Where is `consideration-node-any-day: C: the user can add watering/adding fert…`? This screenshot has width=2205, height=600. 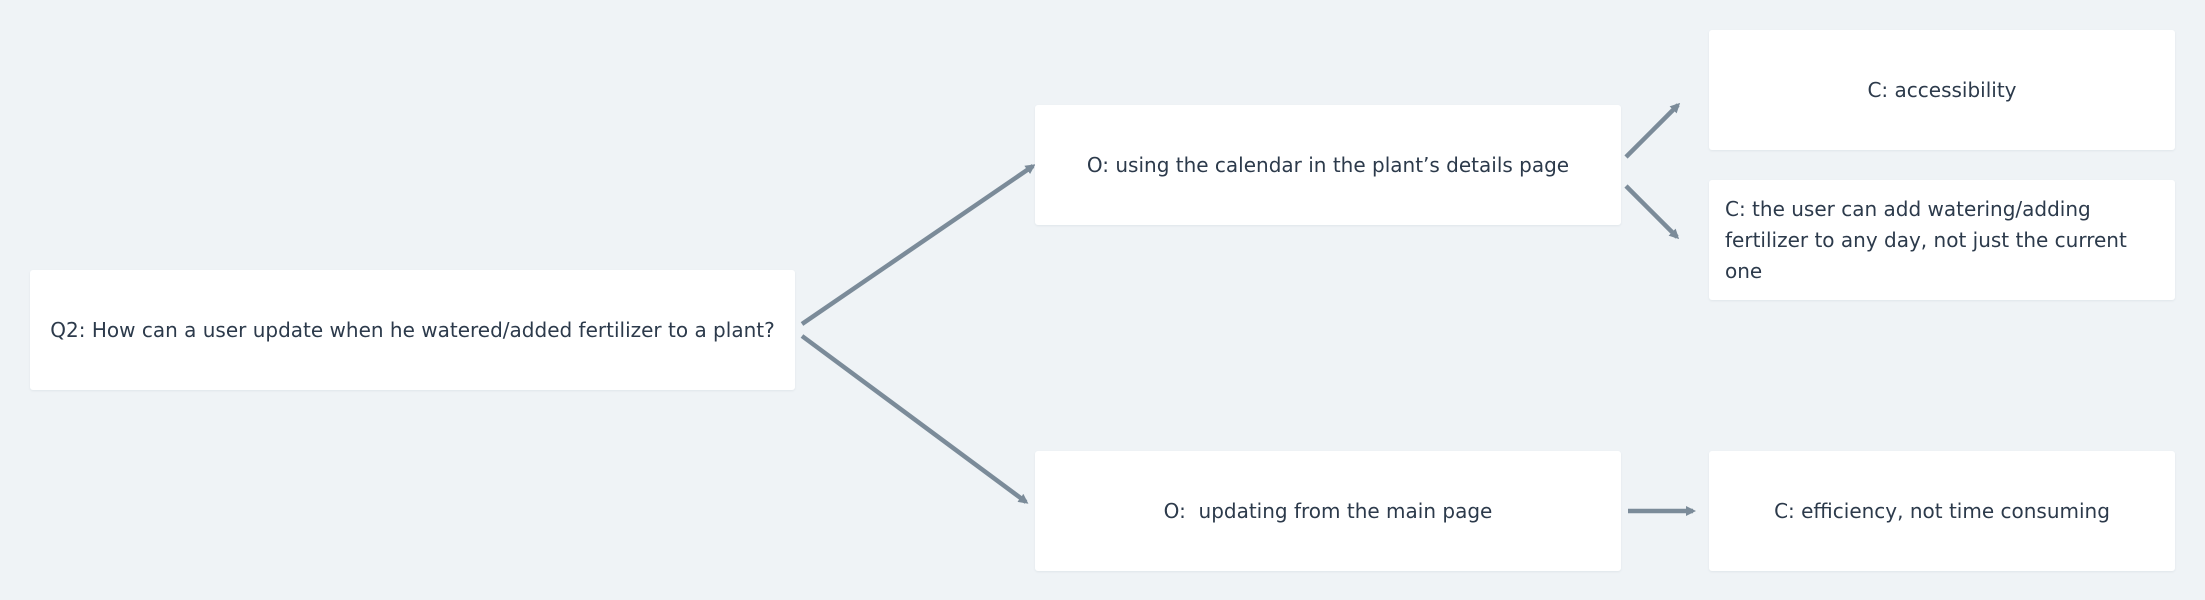
consideration-node-any-day: C: the user can add watering/adding fert… is located at coordinates (1942, 240).